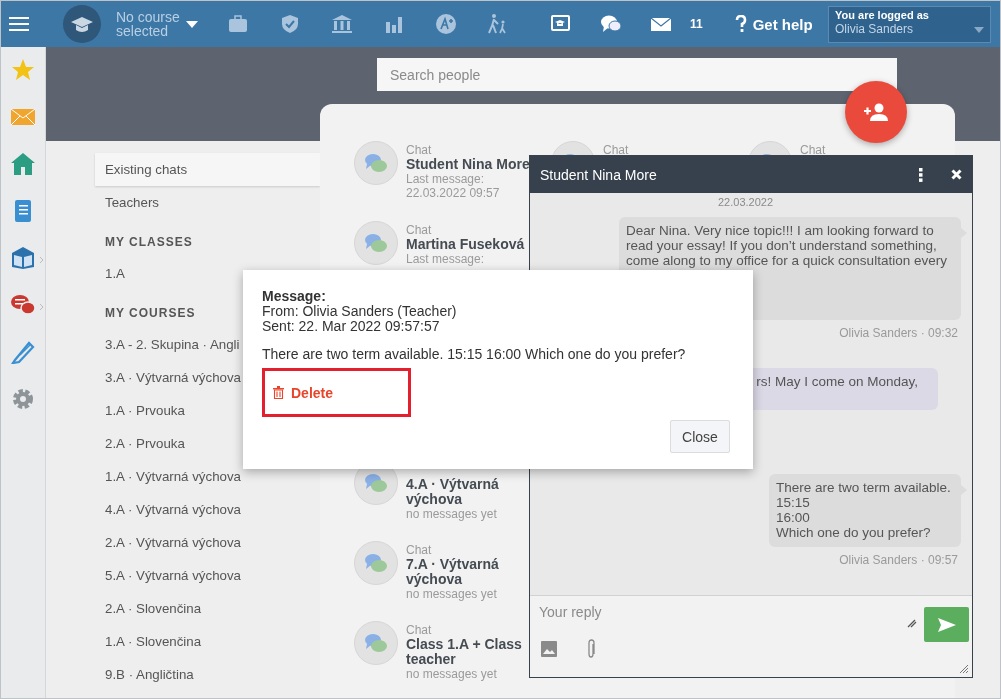 The height and width of the screenshot is (699, 1001). I want to click on pencil-icon, so click(23, 352).